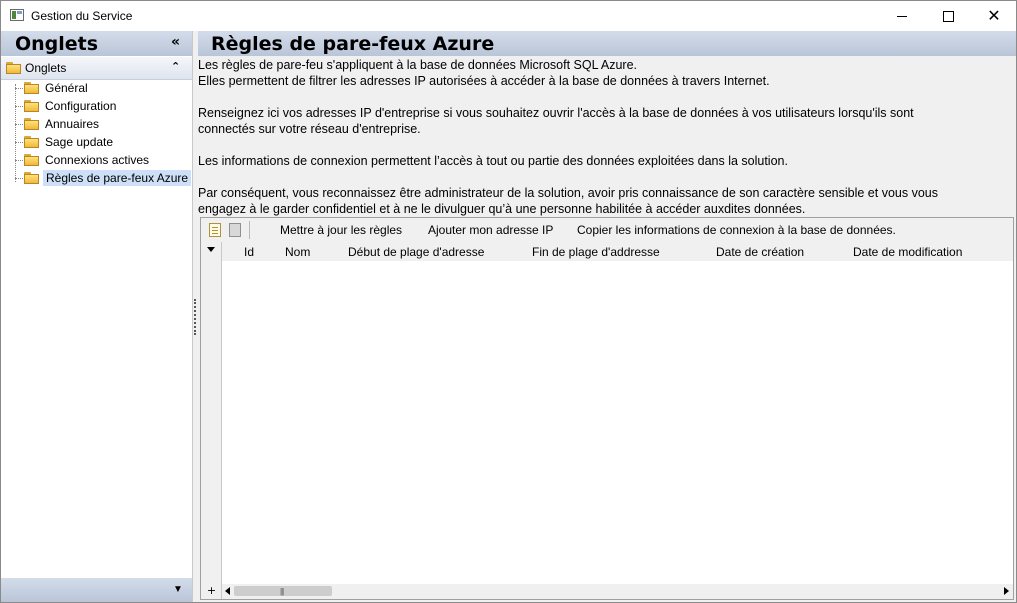 The height and width of the screenshot is (603, 1017). What do you see at coordinates (79, 142) in the screenshot?
I see `sidebar-item-label: Sage update` at bounding box center [79, 142].